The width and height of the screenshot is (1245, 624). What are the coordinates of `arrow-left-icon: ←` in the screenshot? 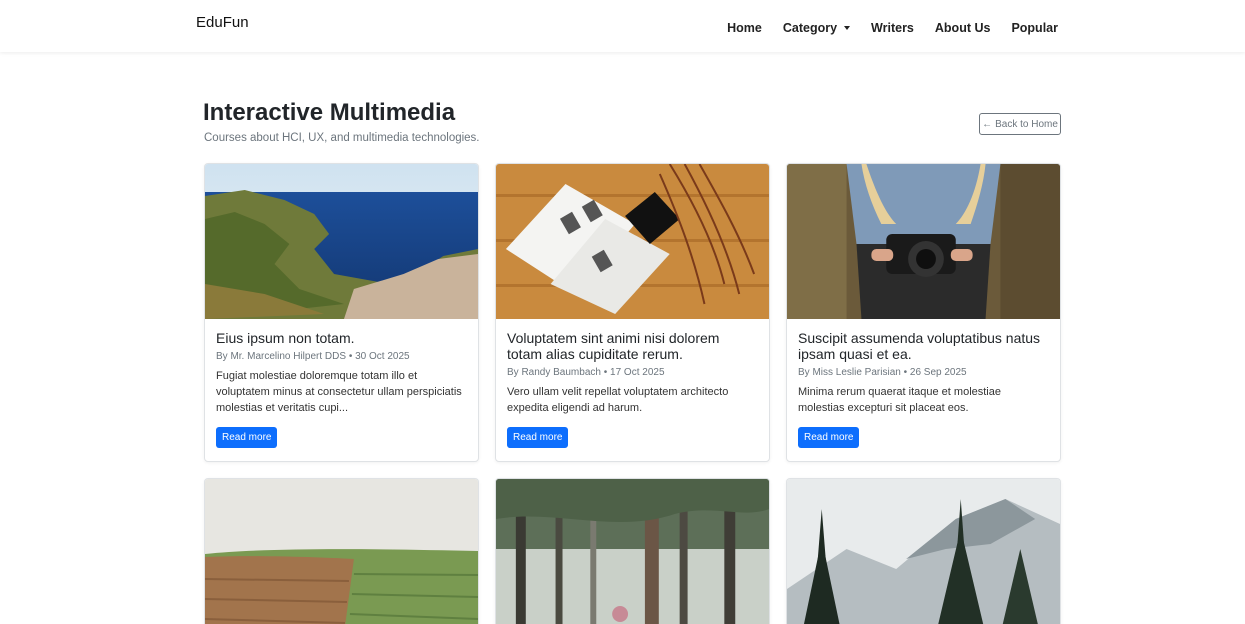 It's located at (987, 124).